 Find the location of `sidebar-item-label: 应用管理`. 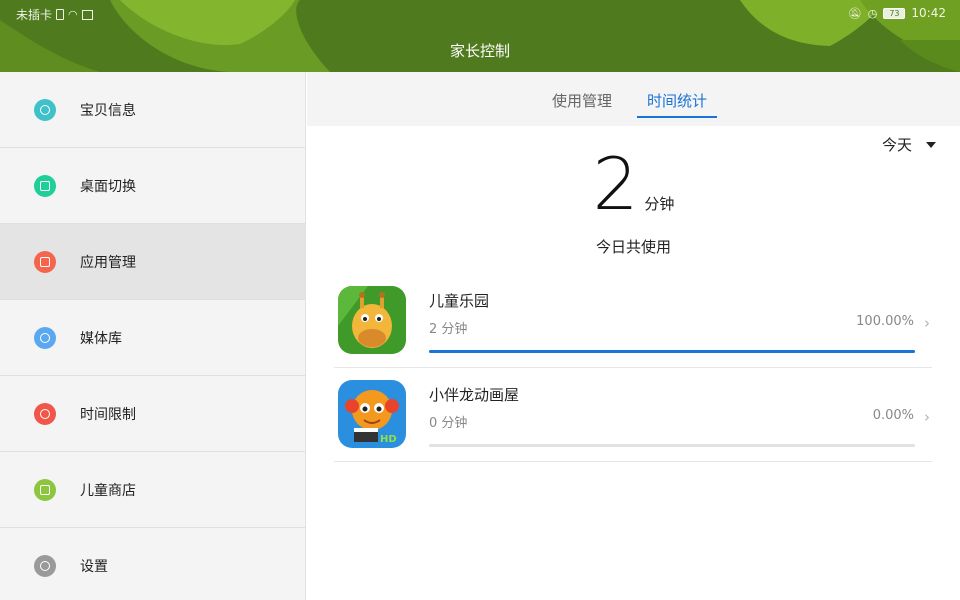

sidebar-item-label: 应用管理 is located at coordinates (108, 262).